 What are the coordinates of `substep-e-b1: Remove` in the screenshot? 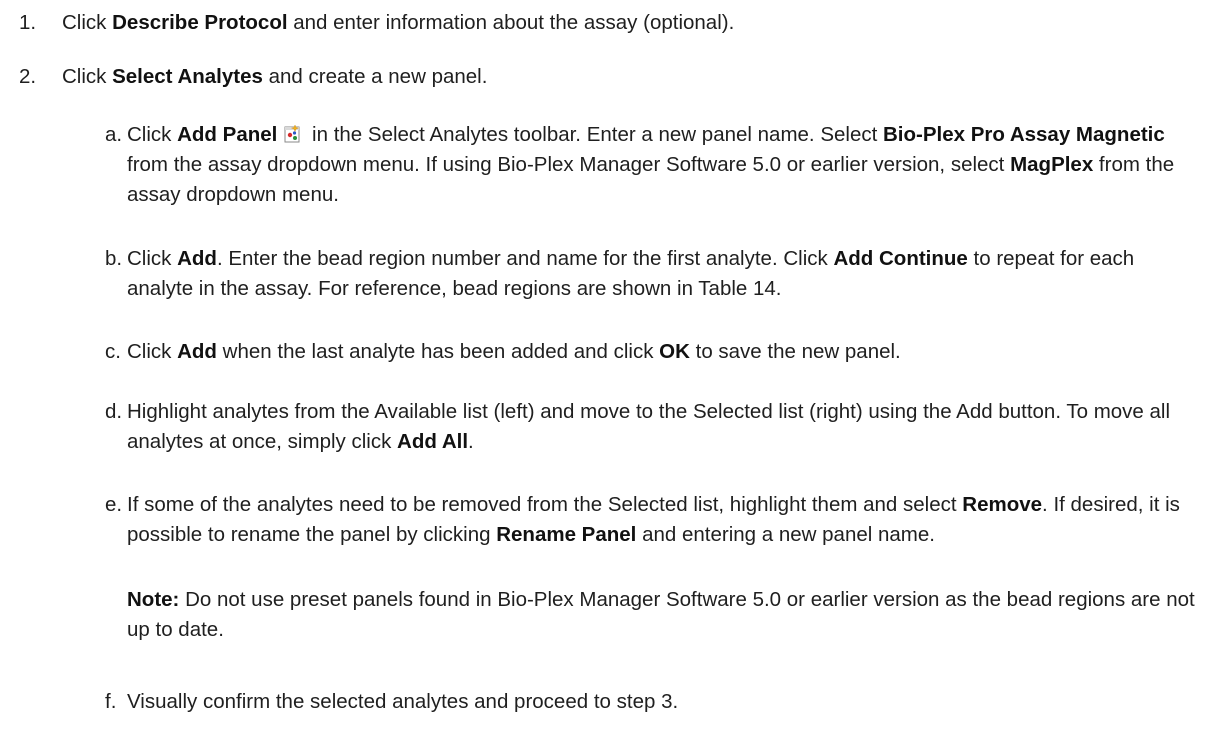 It's located at (1002, 504).